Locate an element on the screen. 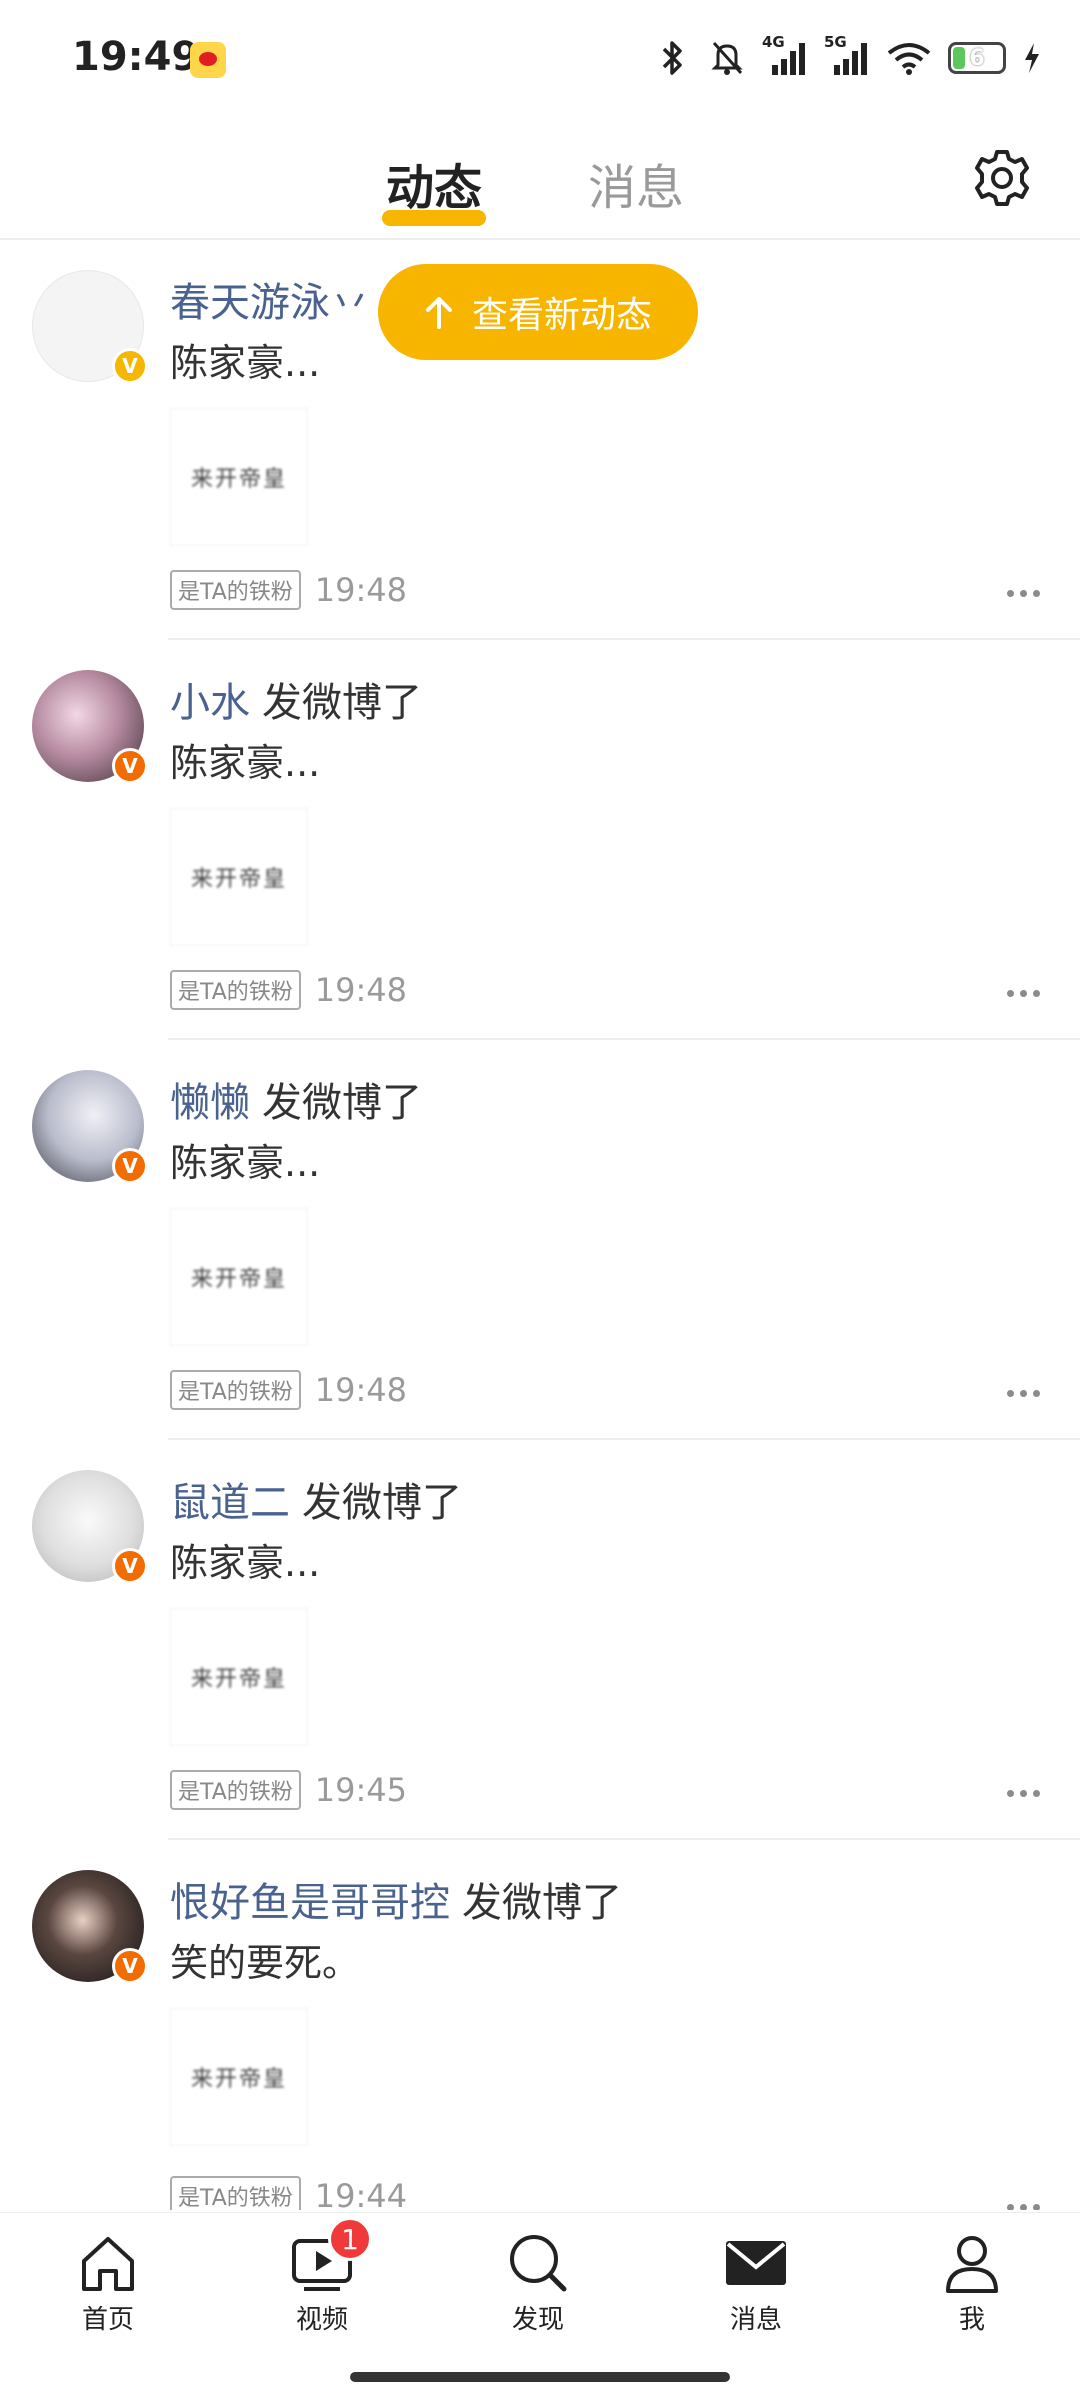 Image resolution: width=1080 pixels, height=2400 pixels. nav-profile: 我 is located at coordinates (972, 2283).